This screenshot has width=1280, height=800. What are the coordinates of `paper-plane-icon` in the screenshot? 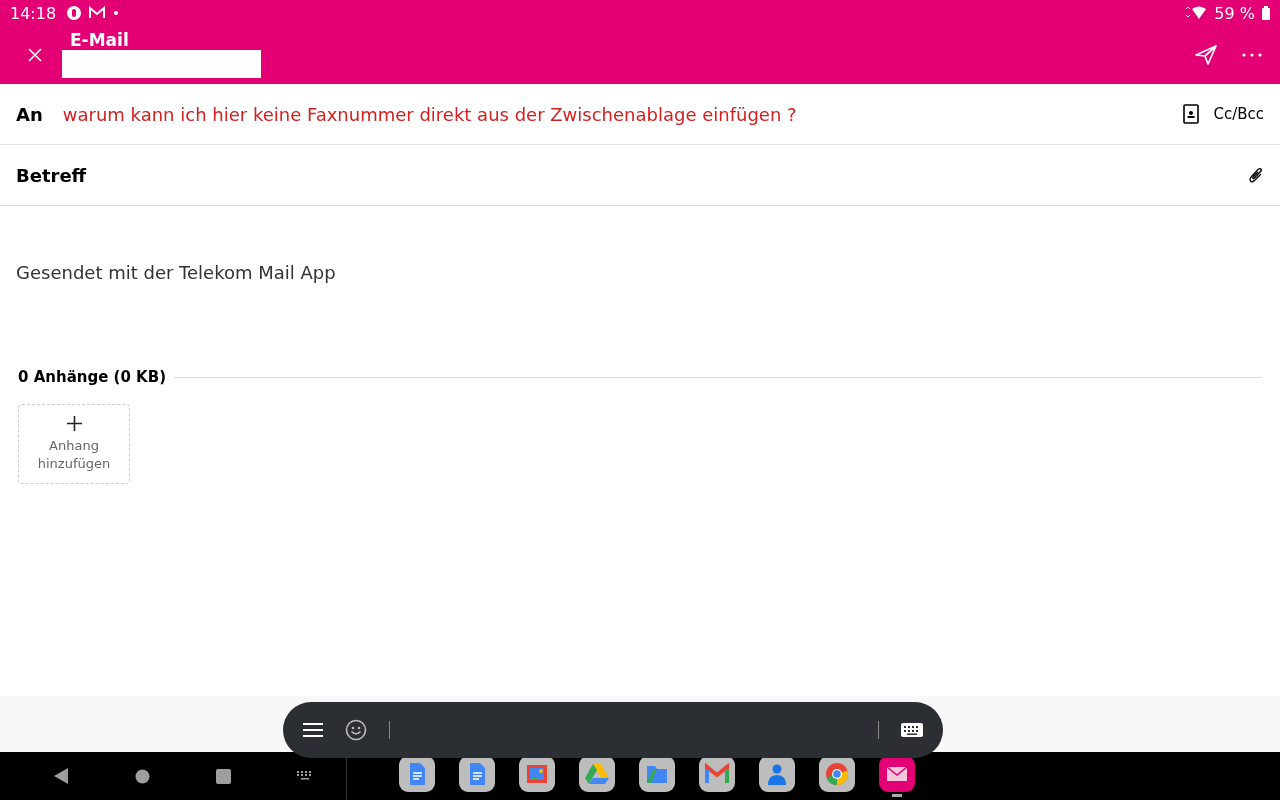 It's located at (1206, 55).